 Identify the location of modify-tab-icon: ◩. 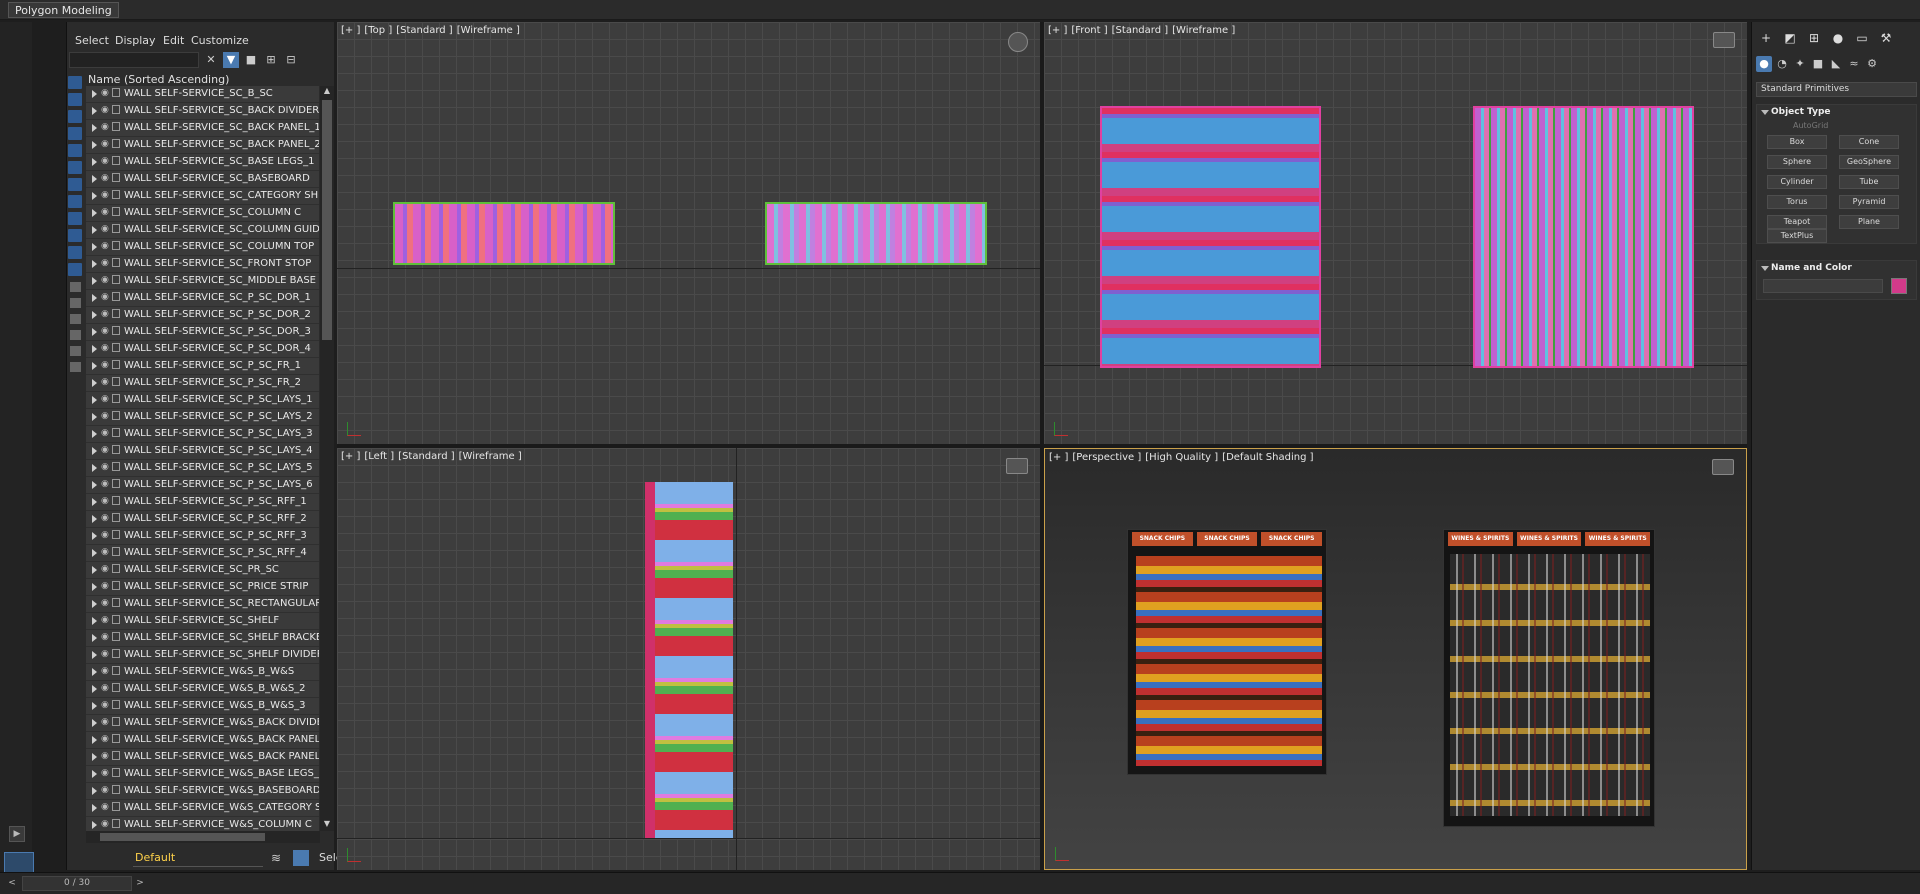
(1790, 38).